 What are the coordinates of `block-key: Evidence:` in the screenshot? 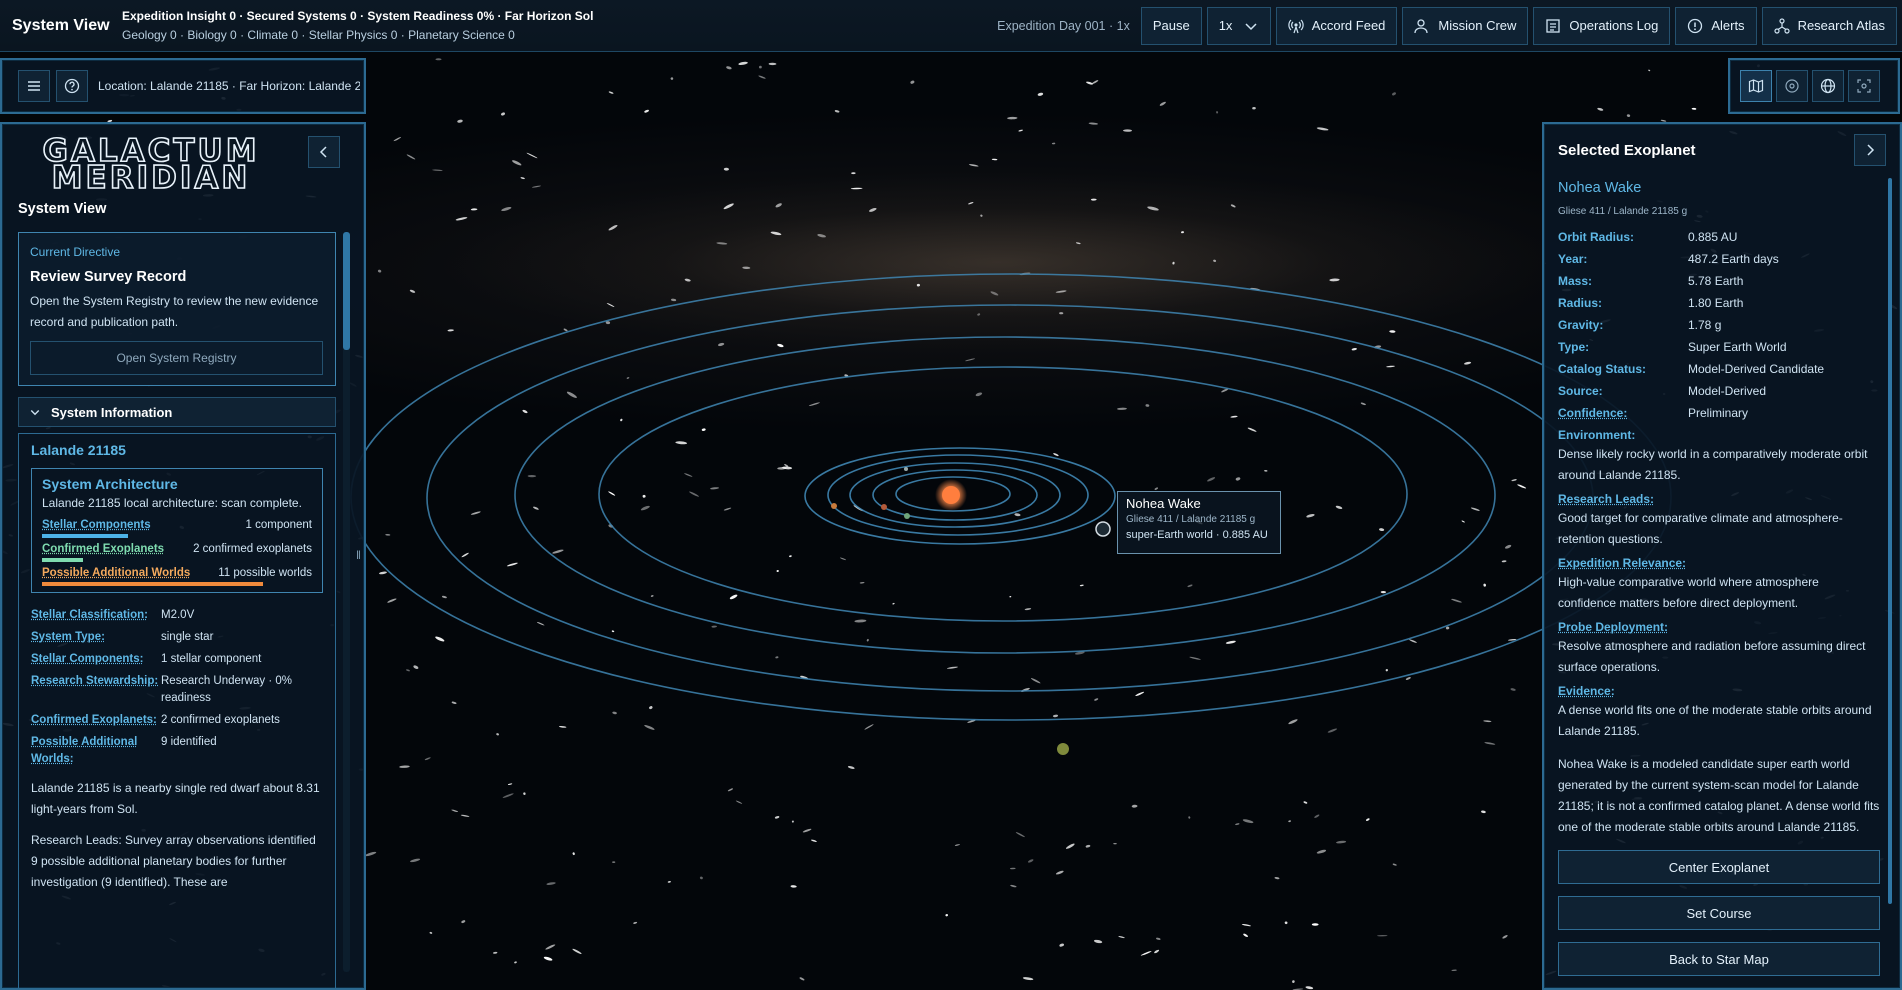 It's located at (1719, 691).